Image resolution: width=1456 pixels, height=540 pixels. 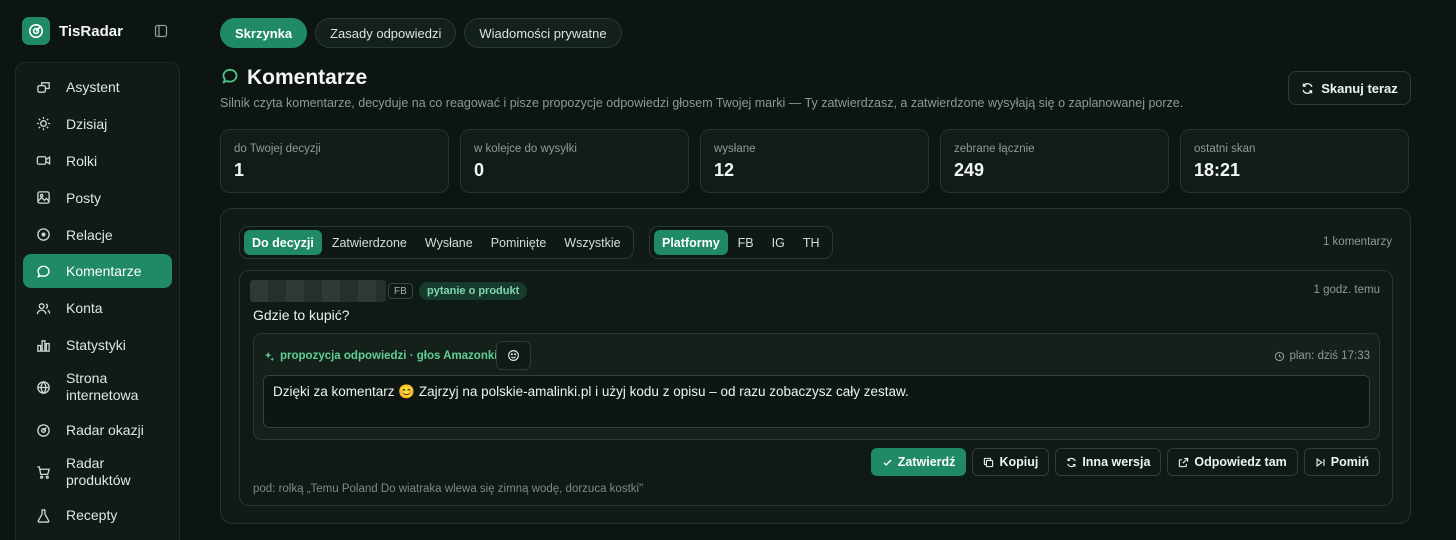 What do you see at coordinates (307, 77) in the screenshot?
I see `page-title-text: Komentarze` at bounding box center [307, 77].